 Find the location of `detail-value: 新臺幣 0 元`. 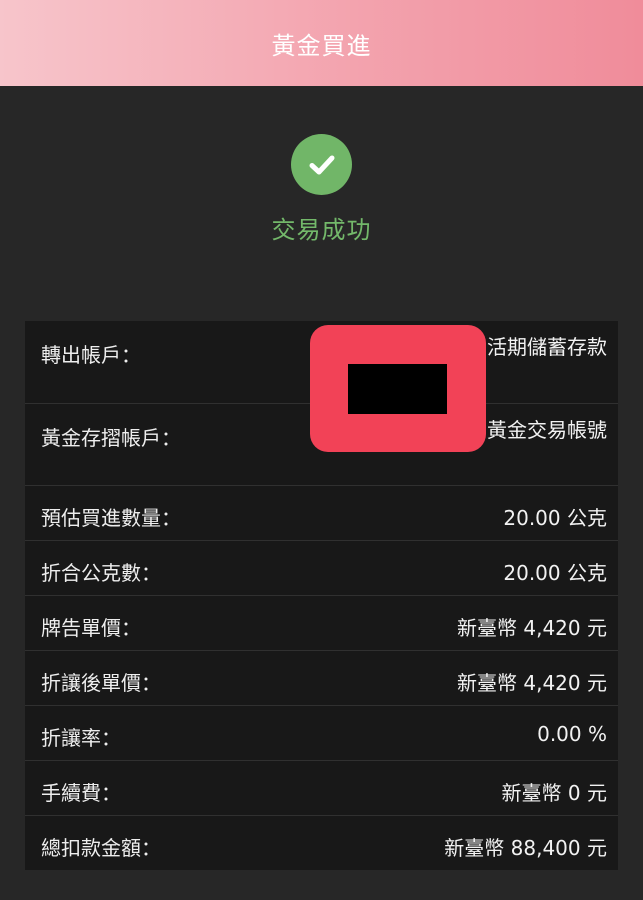

detail-value: 新臺幣 0 元 is located at coordinates (554, 793).